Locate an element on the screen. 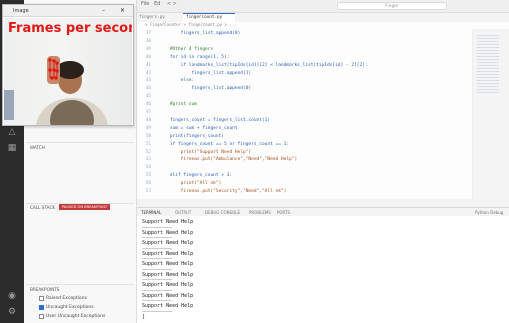 This screenshot has height=323, width=509. line-number: 45 is located at coordinates (148, 97).